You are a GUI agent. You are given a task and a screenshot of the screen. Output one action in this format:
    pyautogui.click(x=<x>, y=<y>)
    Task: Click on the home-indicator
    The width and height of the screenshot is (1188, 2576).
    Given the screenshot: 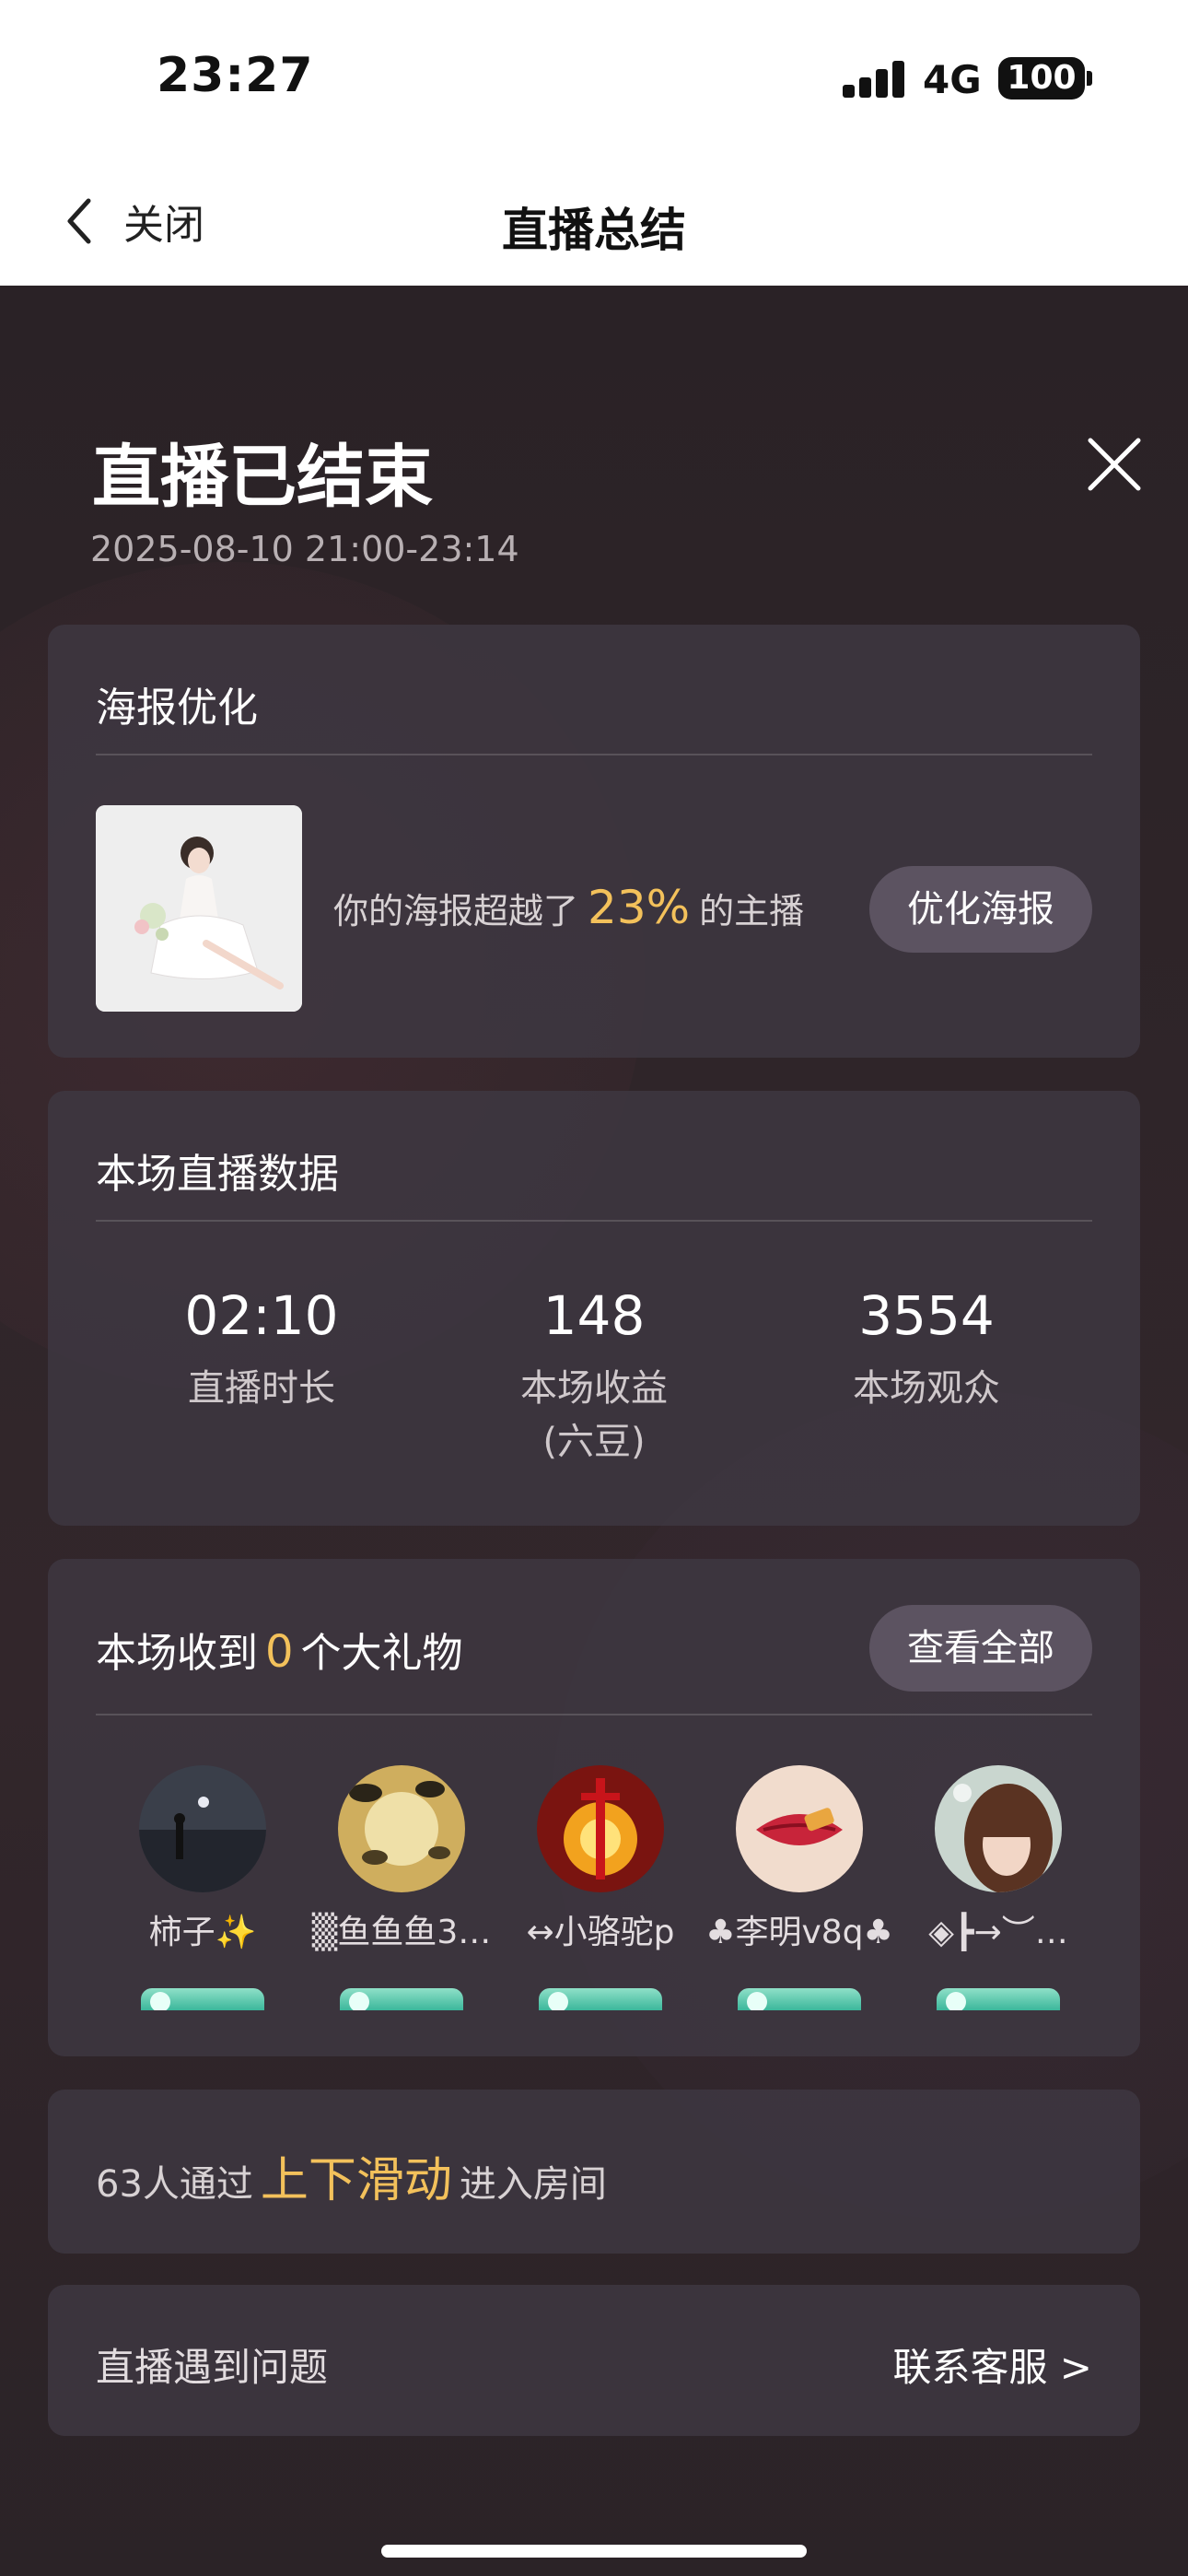 What is the action you would take?
    pyautogui.click(x=594, y=2551)
    